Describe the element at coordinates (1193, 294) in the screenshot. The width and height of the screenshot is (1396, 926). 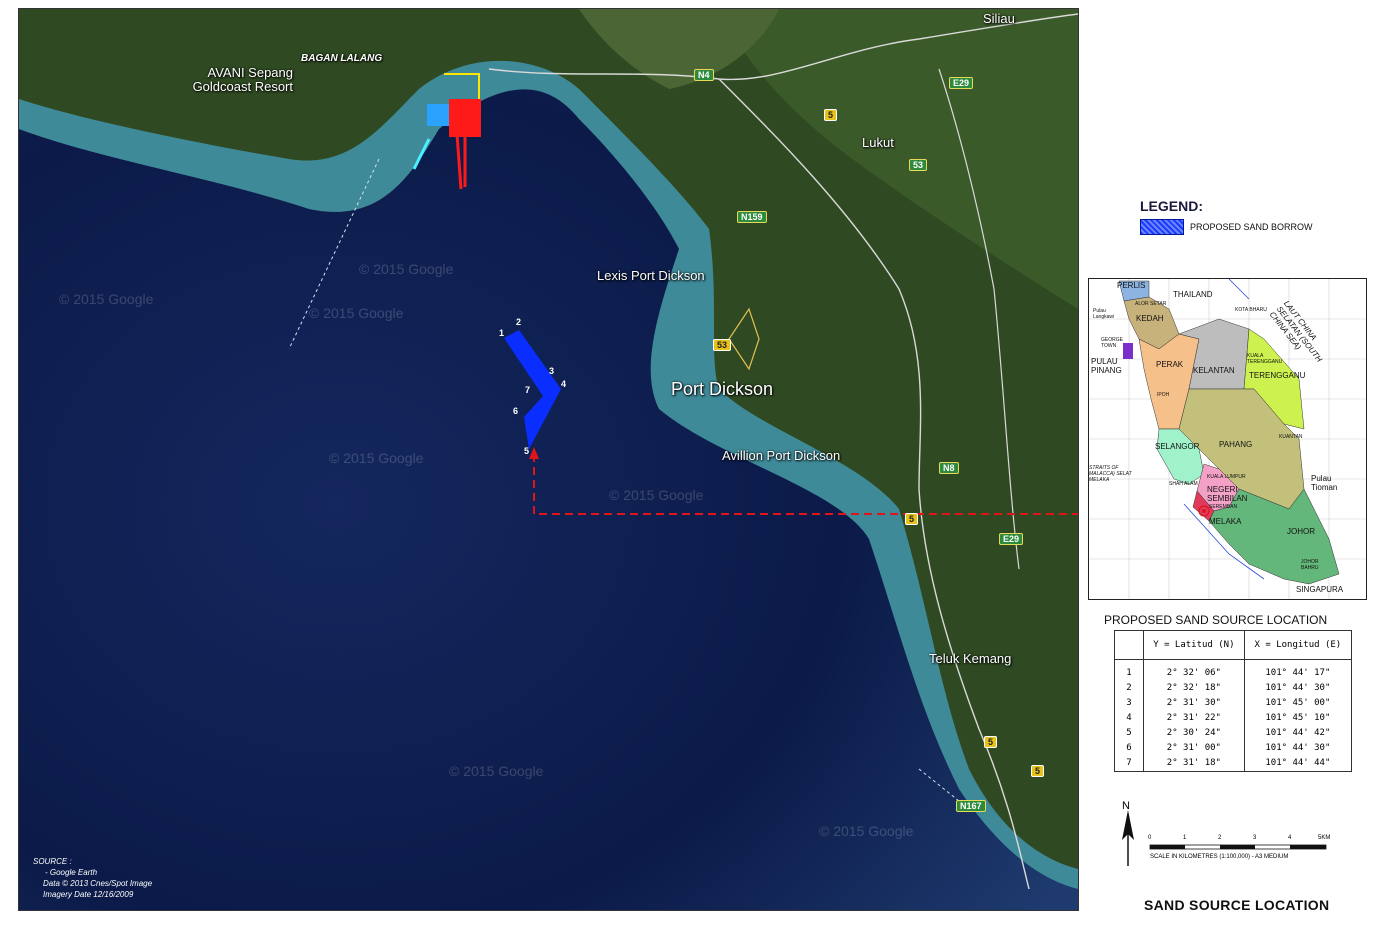
I see `inset-label-thailand: THAILAND` at that location.